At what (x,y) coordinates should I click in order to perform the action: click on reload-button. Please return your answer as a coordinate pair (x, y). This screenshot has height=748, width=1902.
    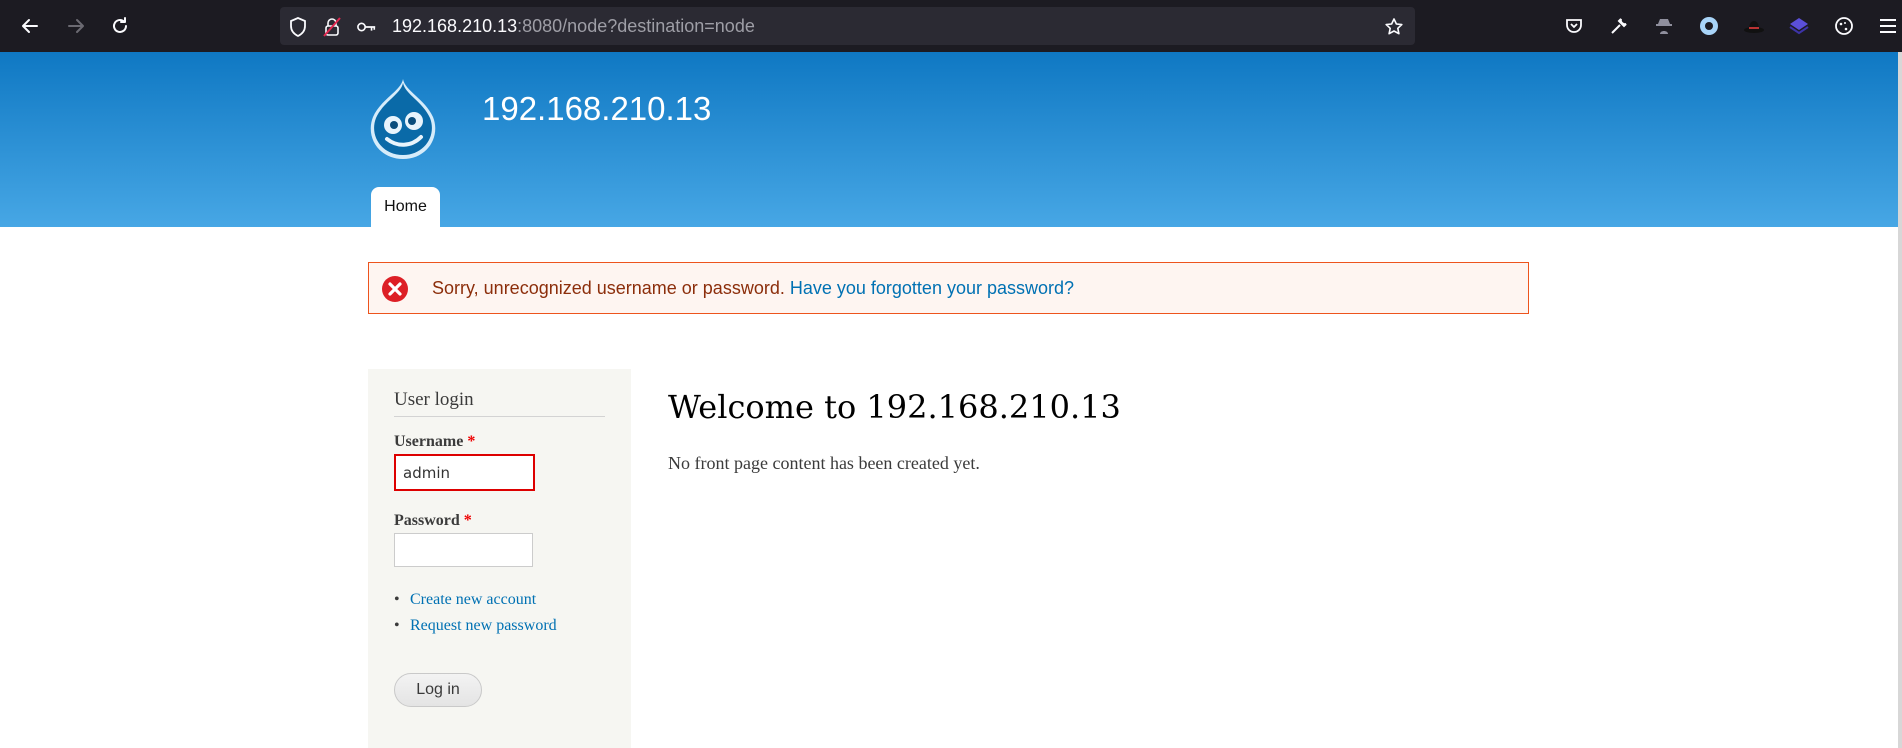
    Looking at the image, I should click on (120, 26).